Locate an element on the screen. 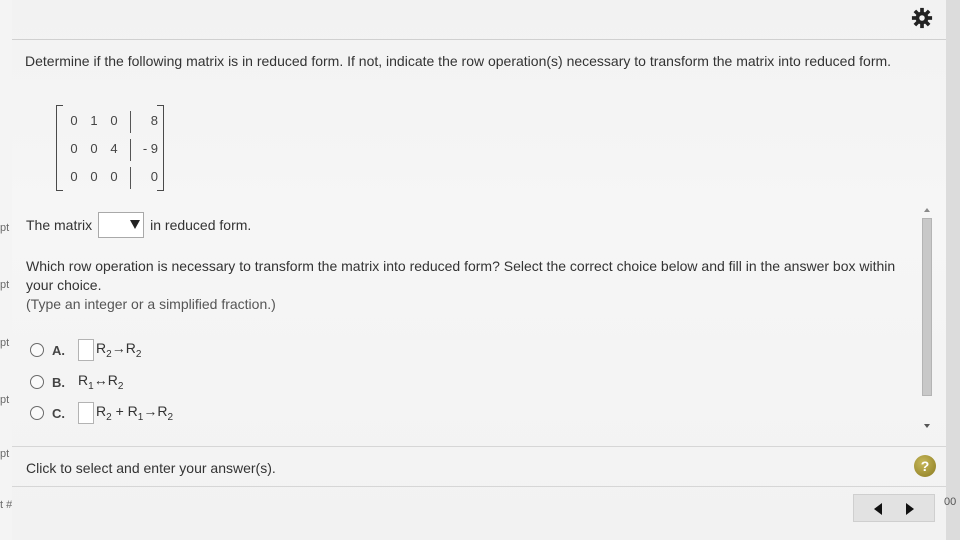 This screenshot has height=540, width=960. matrix-right-bracket is located at coordinates (160, 148).